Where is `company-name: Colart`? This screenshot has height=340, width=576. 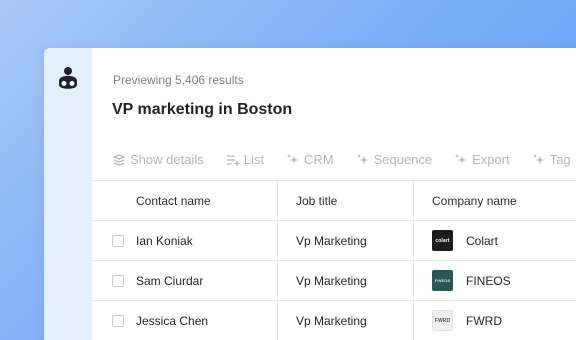 company-name: Colart is located at coordinates (482, 241).